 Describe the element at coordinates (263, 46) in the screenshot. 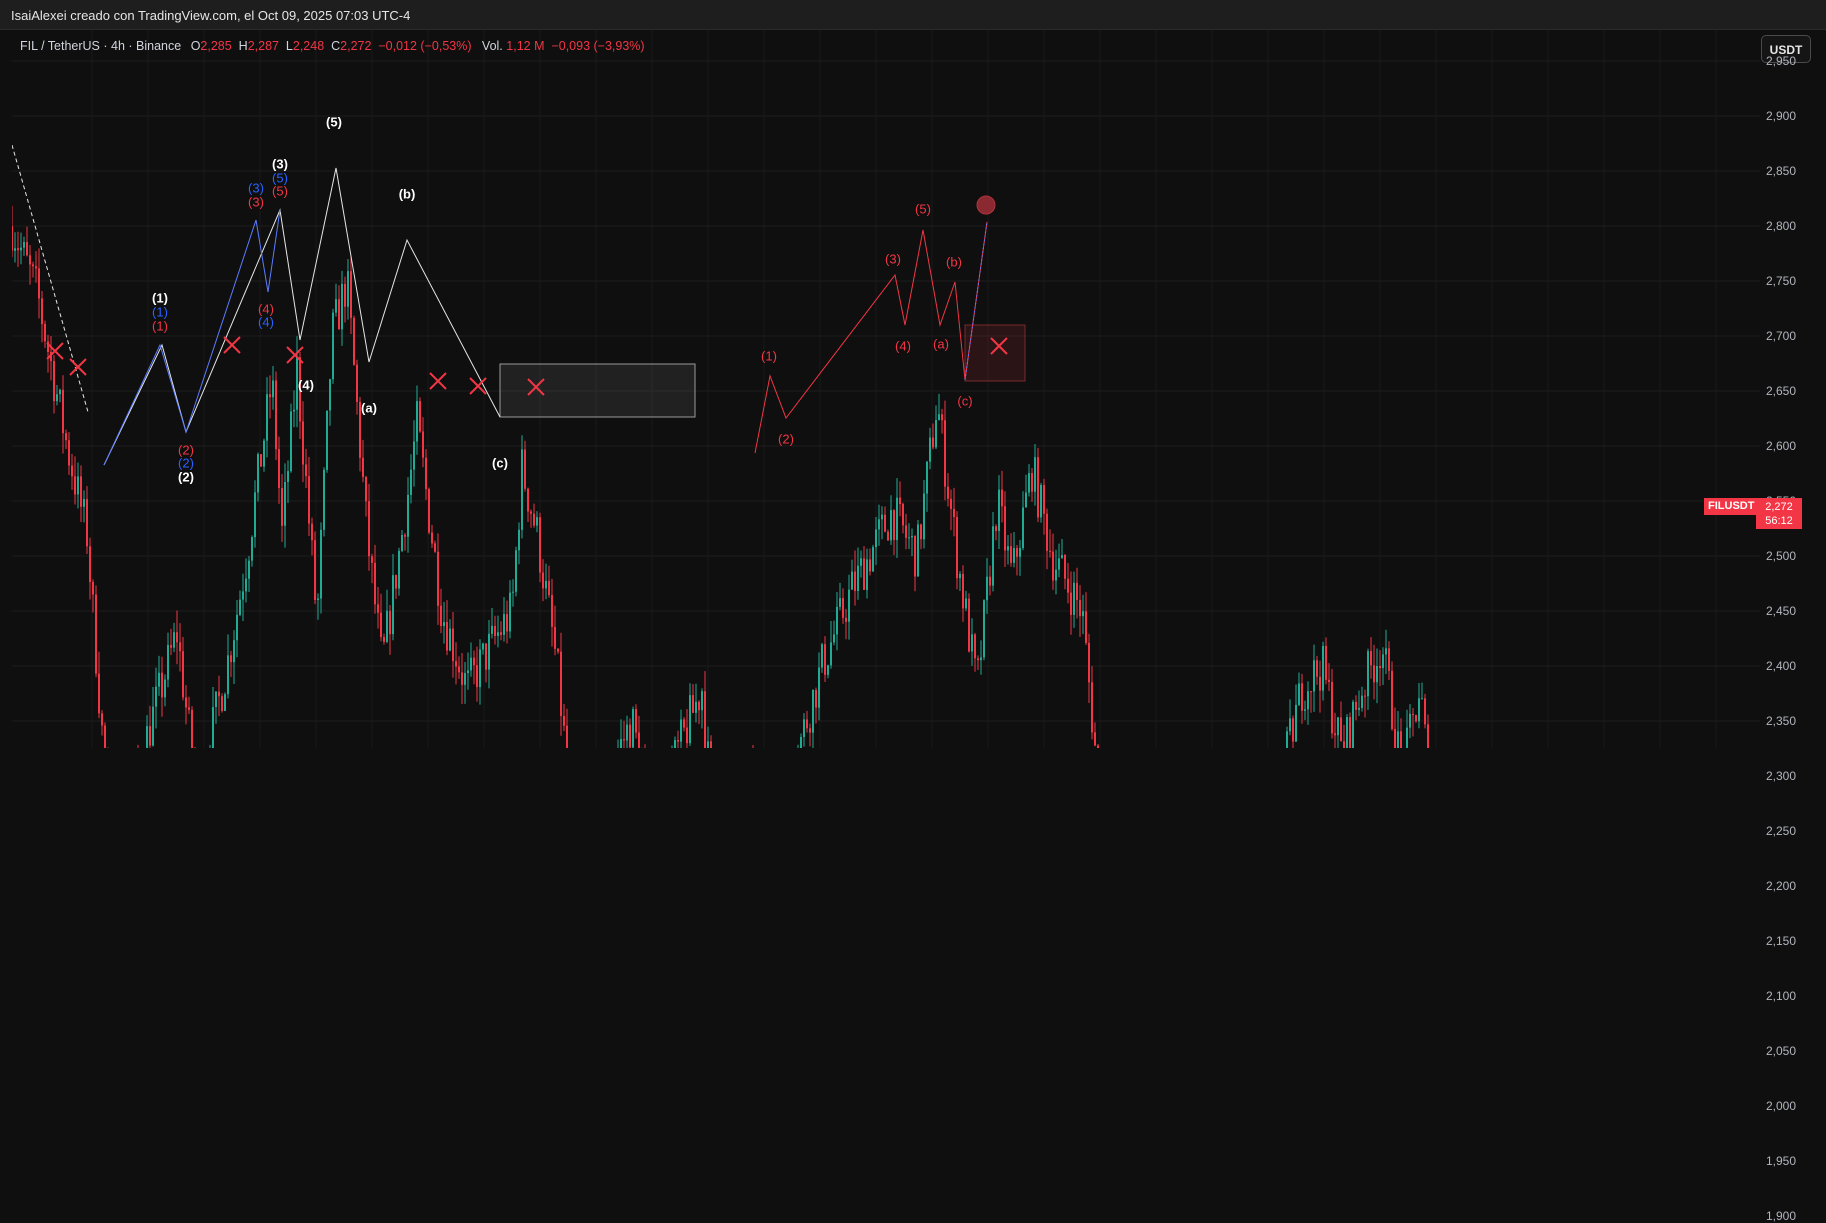

I see `high-value: 2,287` at that location.